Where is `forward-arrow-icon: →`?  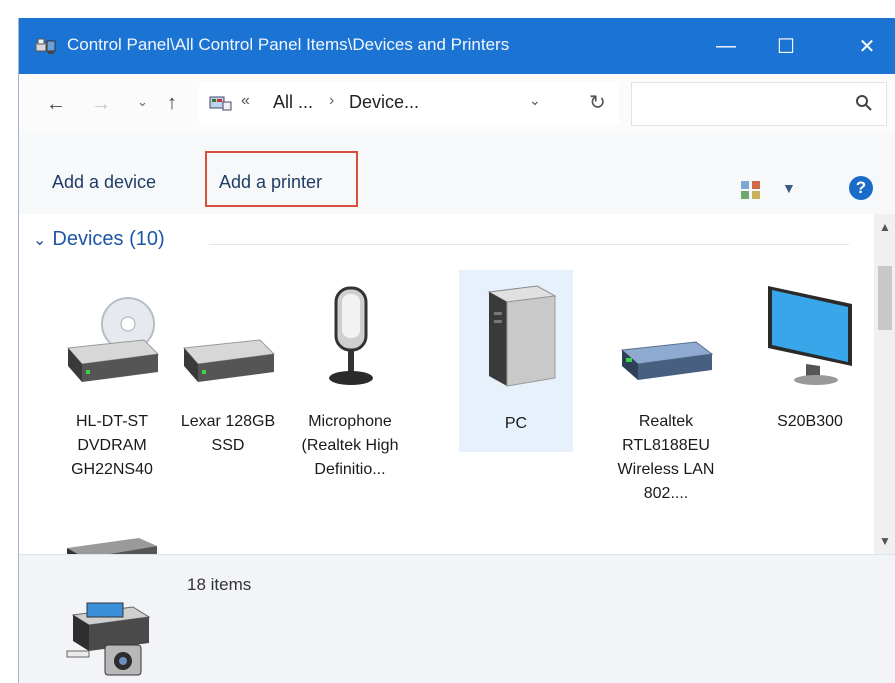
forward-arrow-icon: → is located at coordinates (101, 104).